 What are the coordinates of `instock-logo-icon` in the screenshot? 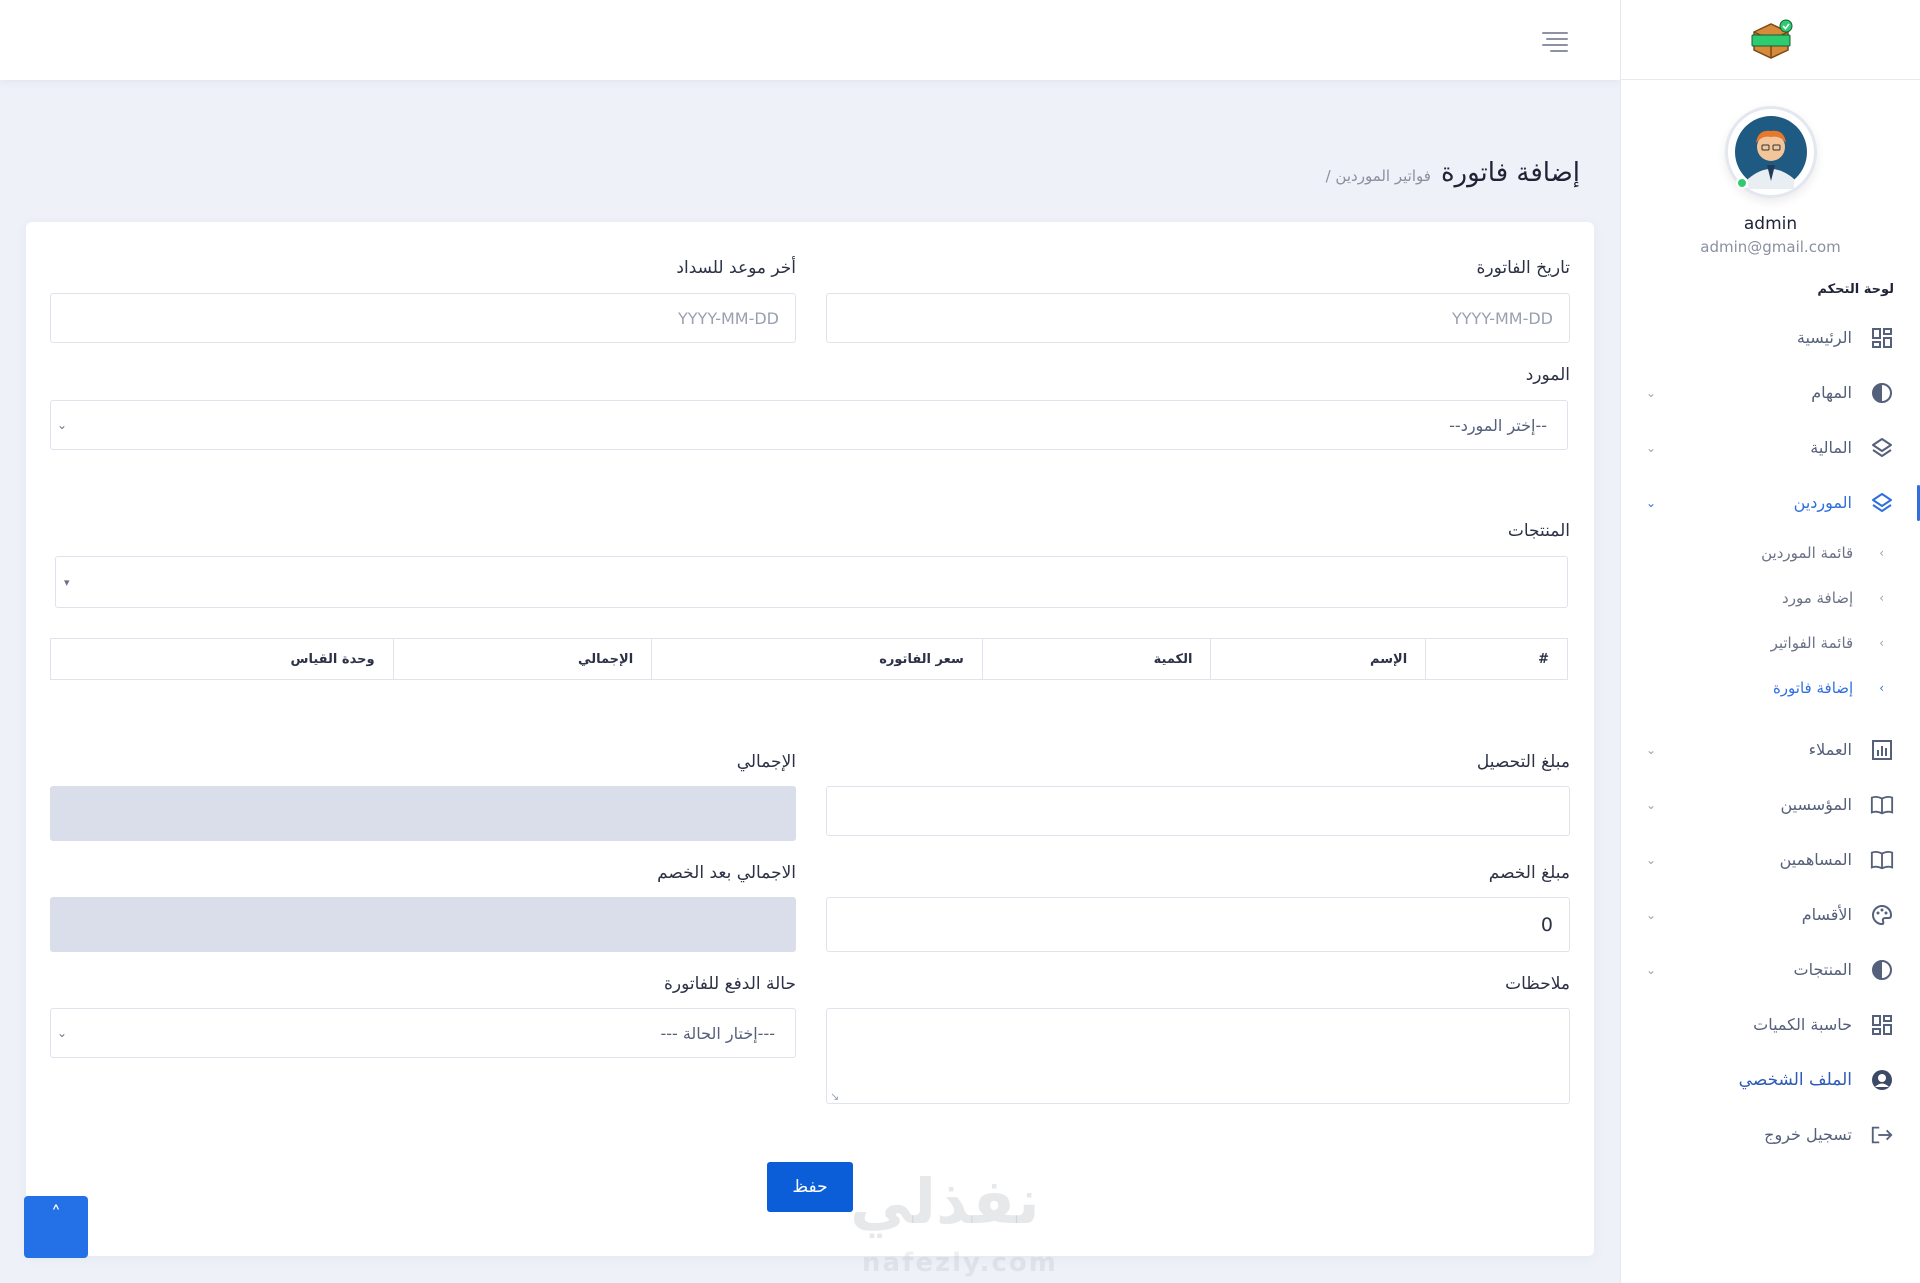 It's located at (1771, 39).